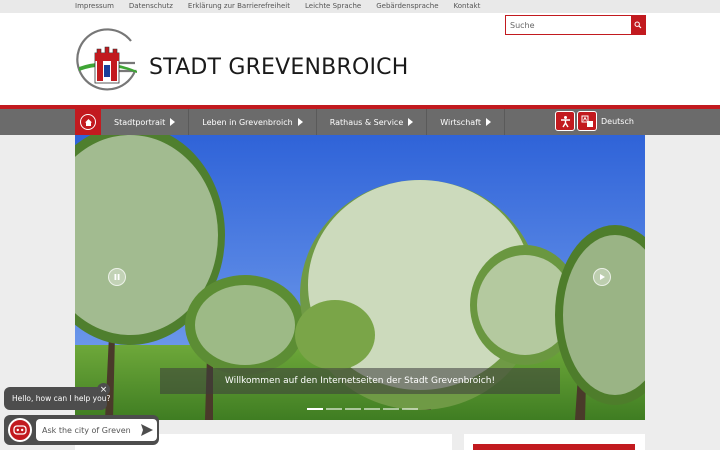  I want to click on city-logo, so click(108, 61).